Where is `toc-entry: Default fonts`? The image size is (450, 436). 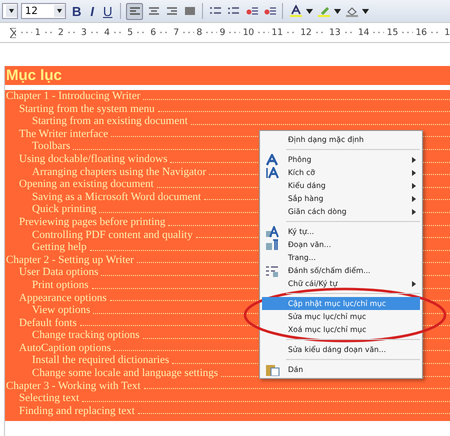
toc-entry: Default fonts is located at coordinates (48, 323).